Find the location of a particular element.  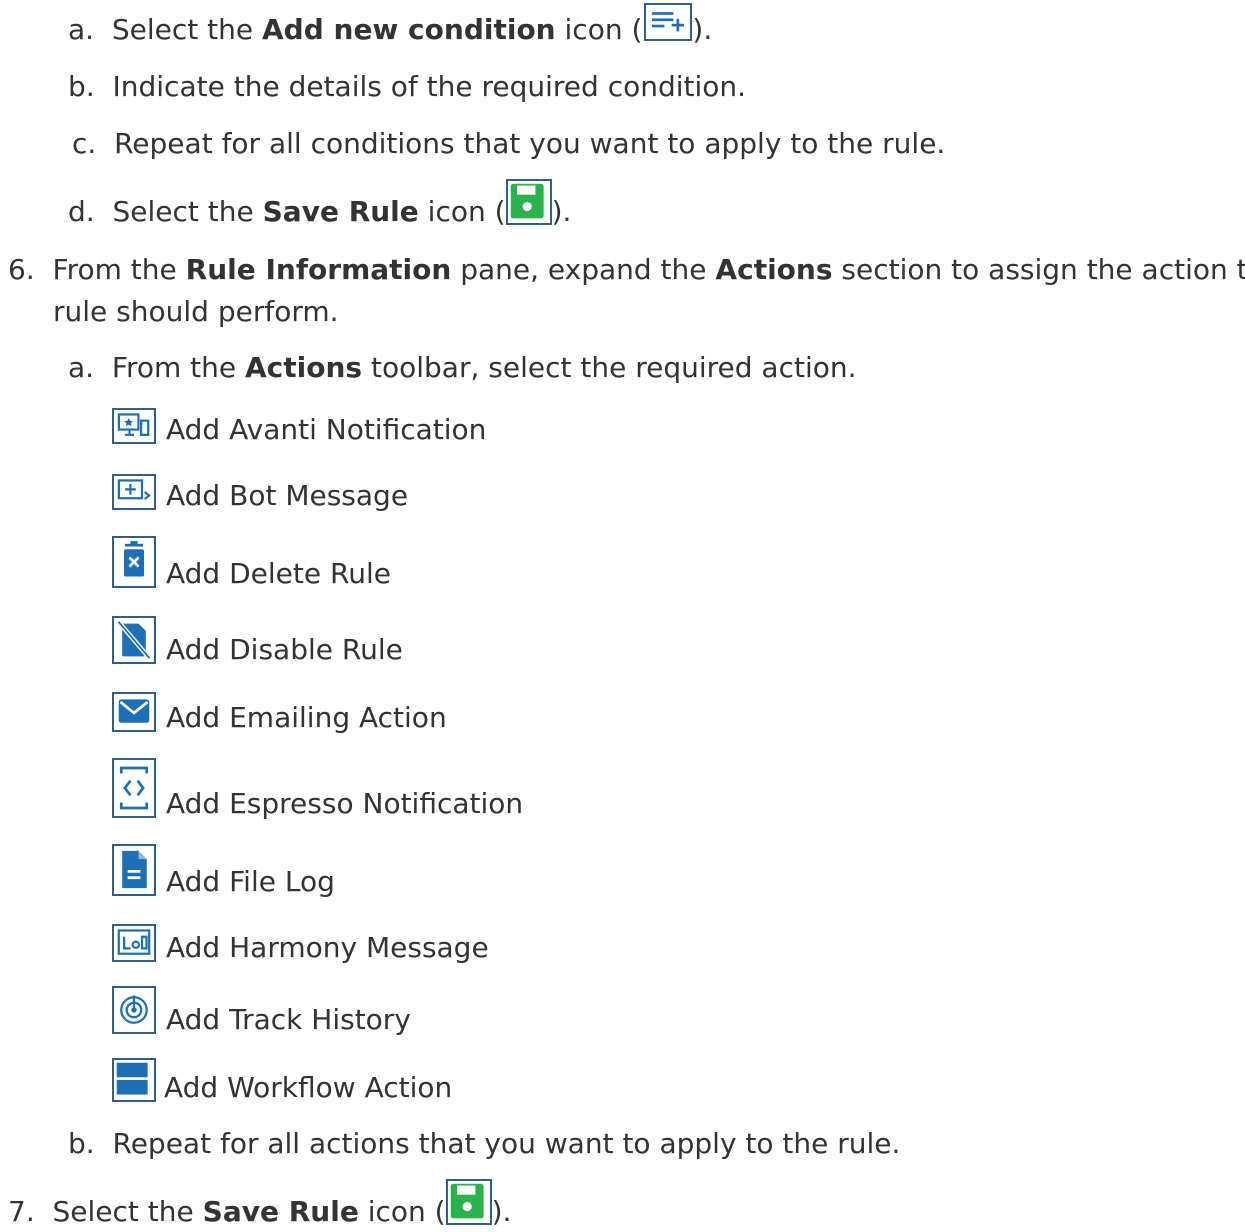

avanti-notification-icon is located at coordinates (134, 426).